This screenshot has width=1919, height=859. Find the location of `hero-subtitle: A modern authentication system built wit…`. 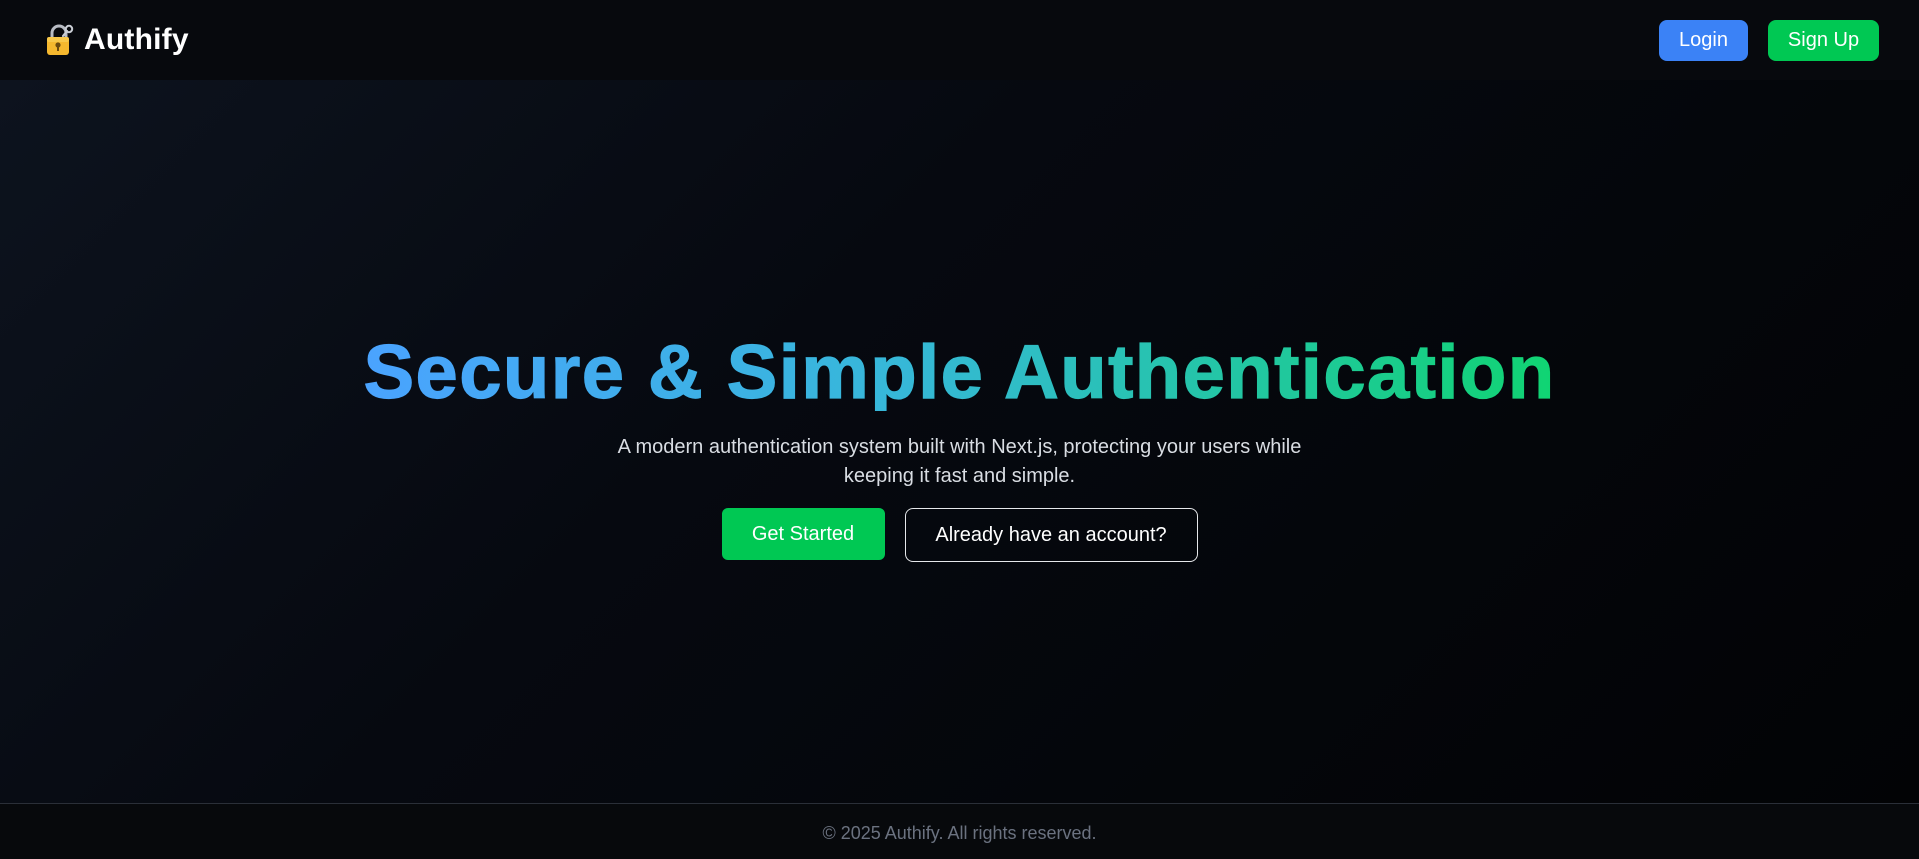

hero-subtitle: A modern authentication system built wit… is located at coordinates (959, 461).